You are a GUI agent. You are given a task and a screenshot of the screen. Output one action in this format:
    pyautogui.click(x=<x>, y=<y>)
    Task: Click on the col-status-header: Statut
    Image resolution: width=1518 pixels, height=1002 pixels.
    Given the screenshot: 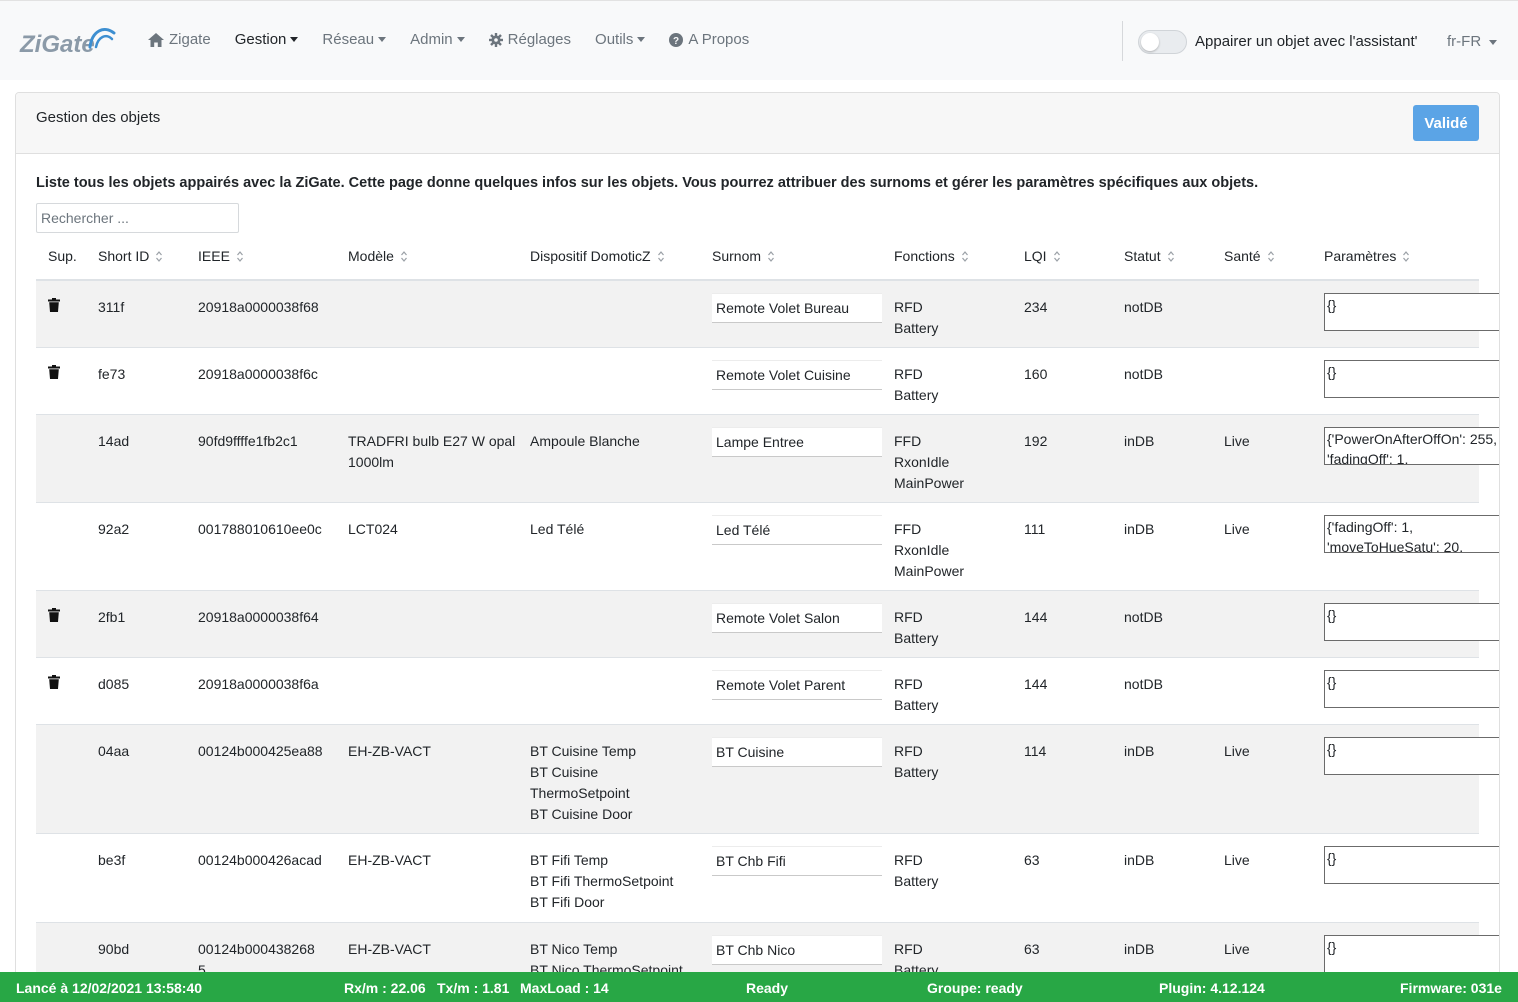 What is the action you would take?
    pyautogui.click(x=1149, y=256)
    